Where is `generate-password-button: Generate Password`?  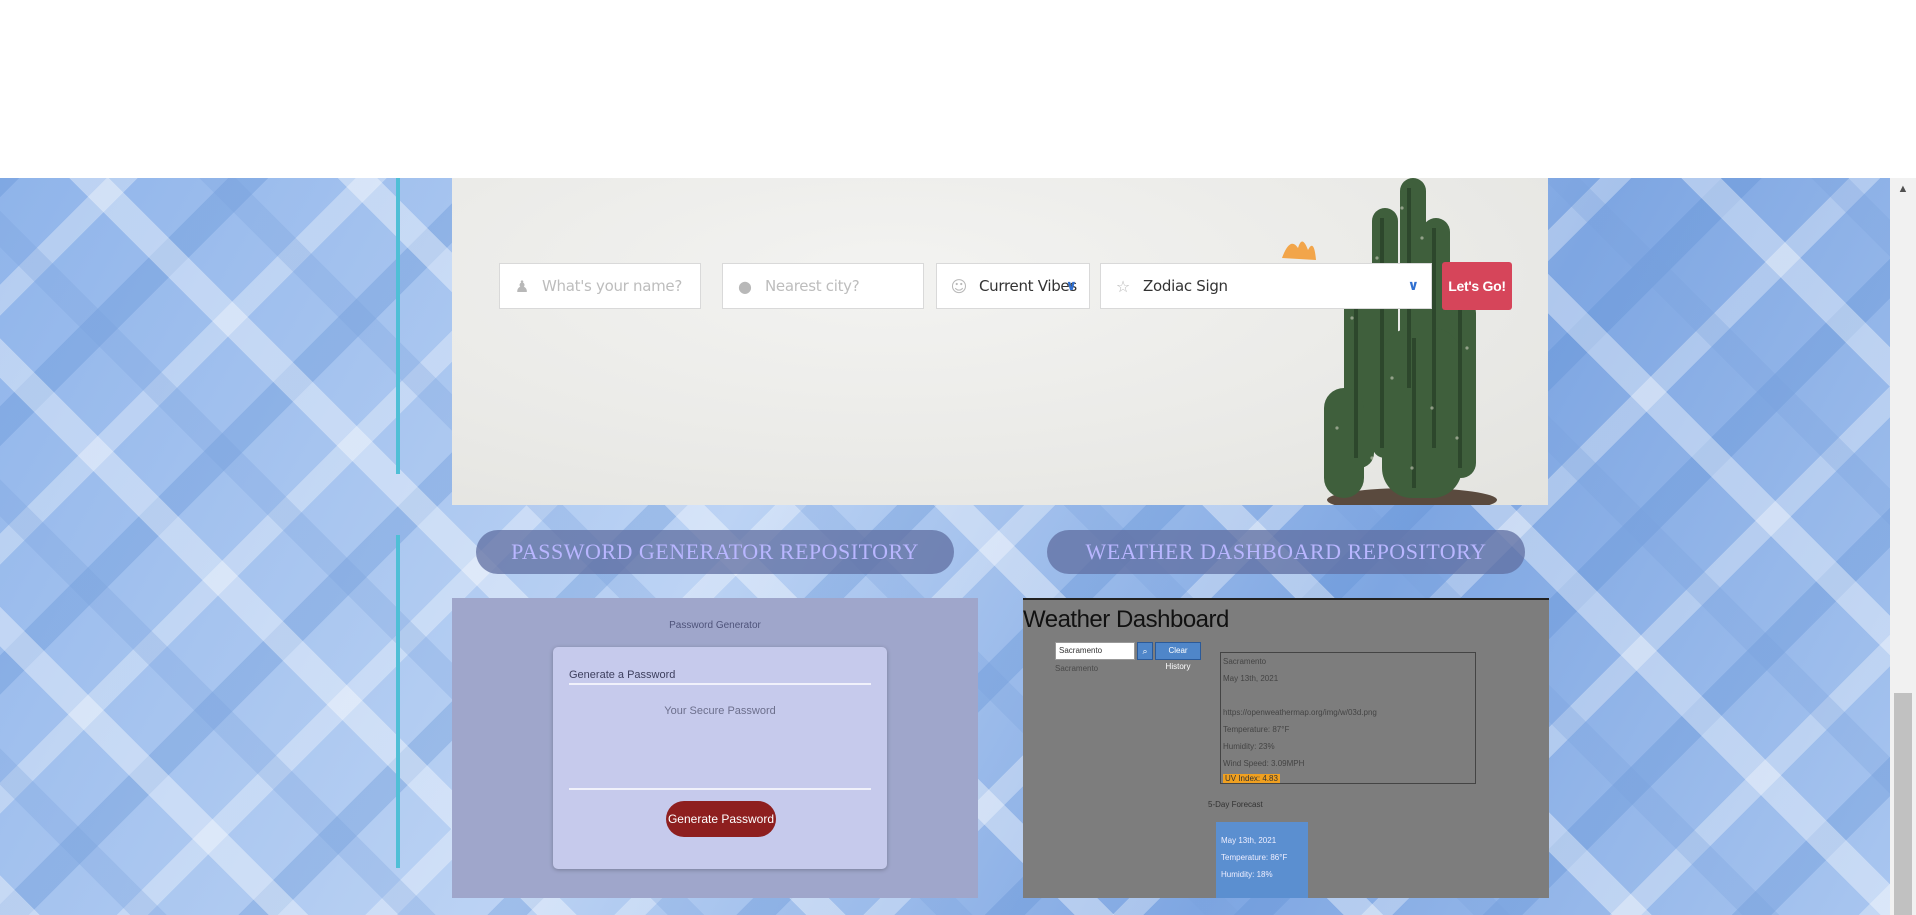
generate-password-button: Generate Password is located at coordinates (721, 819).